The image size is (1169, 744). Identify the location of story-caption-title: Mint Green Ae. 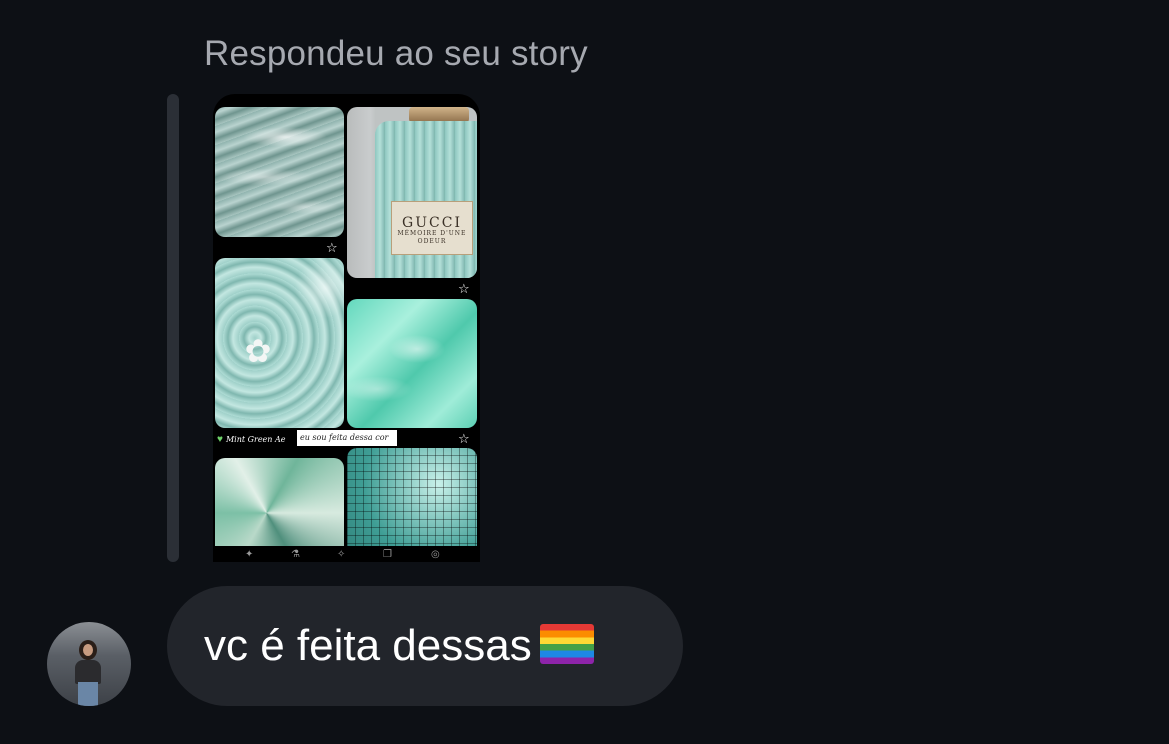
(255, 439).